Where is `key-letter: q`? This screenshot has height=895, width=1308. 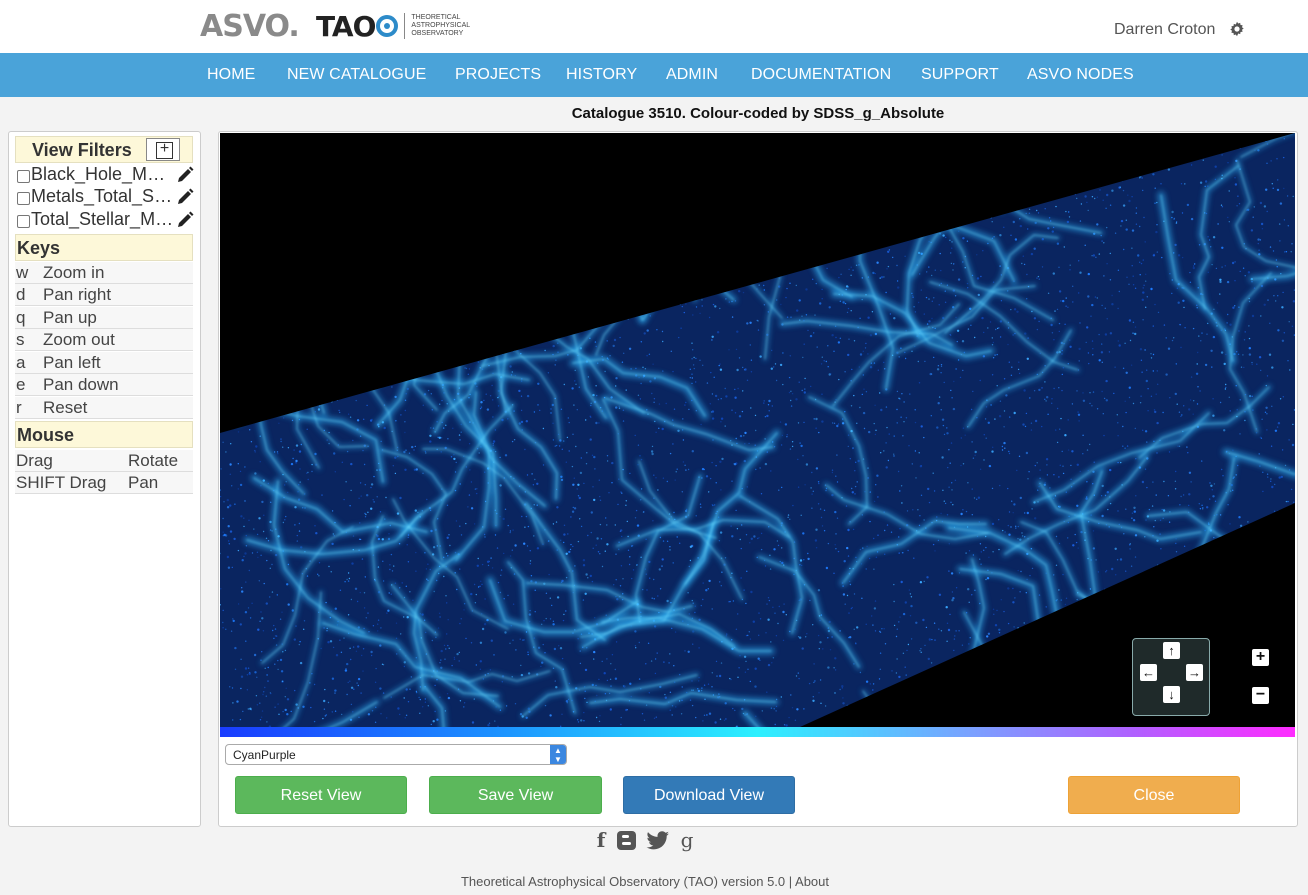 key-letter: q is located at coordinates (21, 317).